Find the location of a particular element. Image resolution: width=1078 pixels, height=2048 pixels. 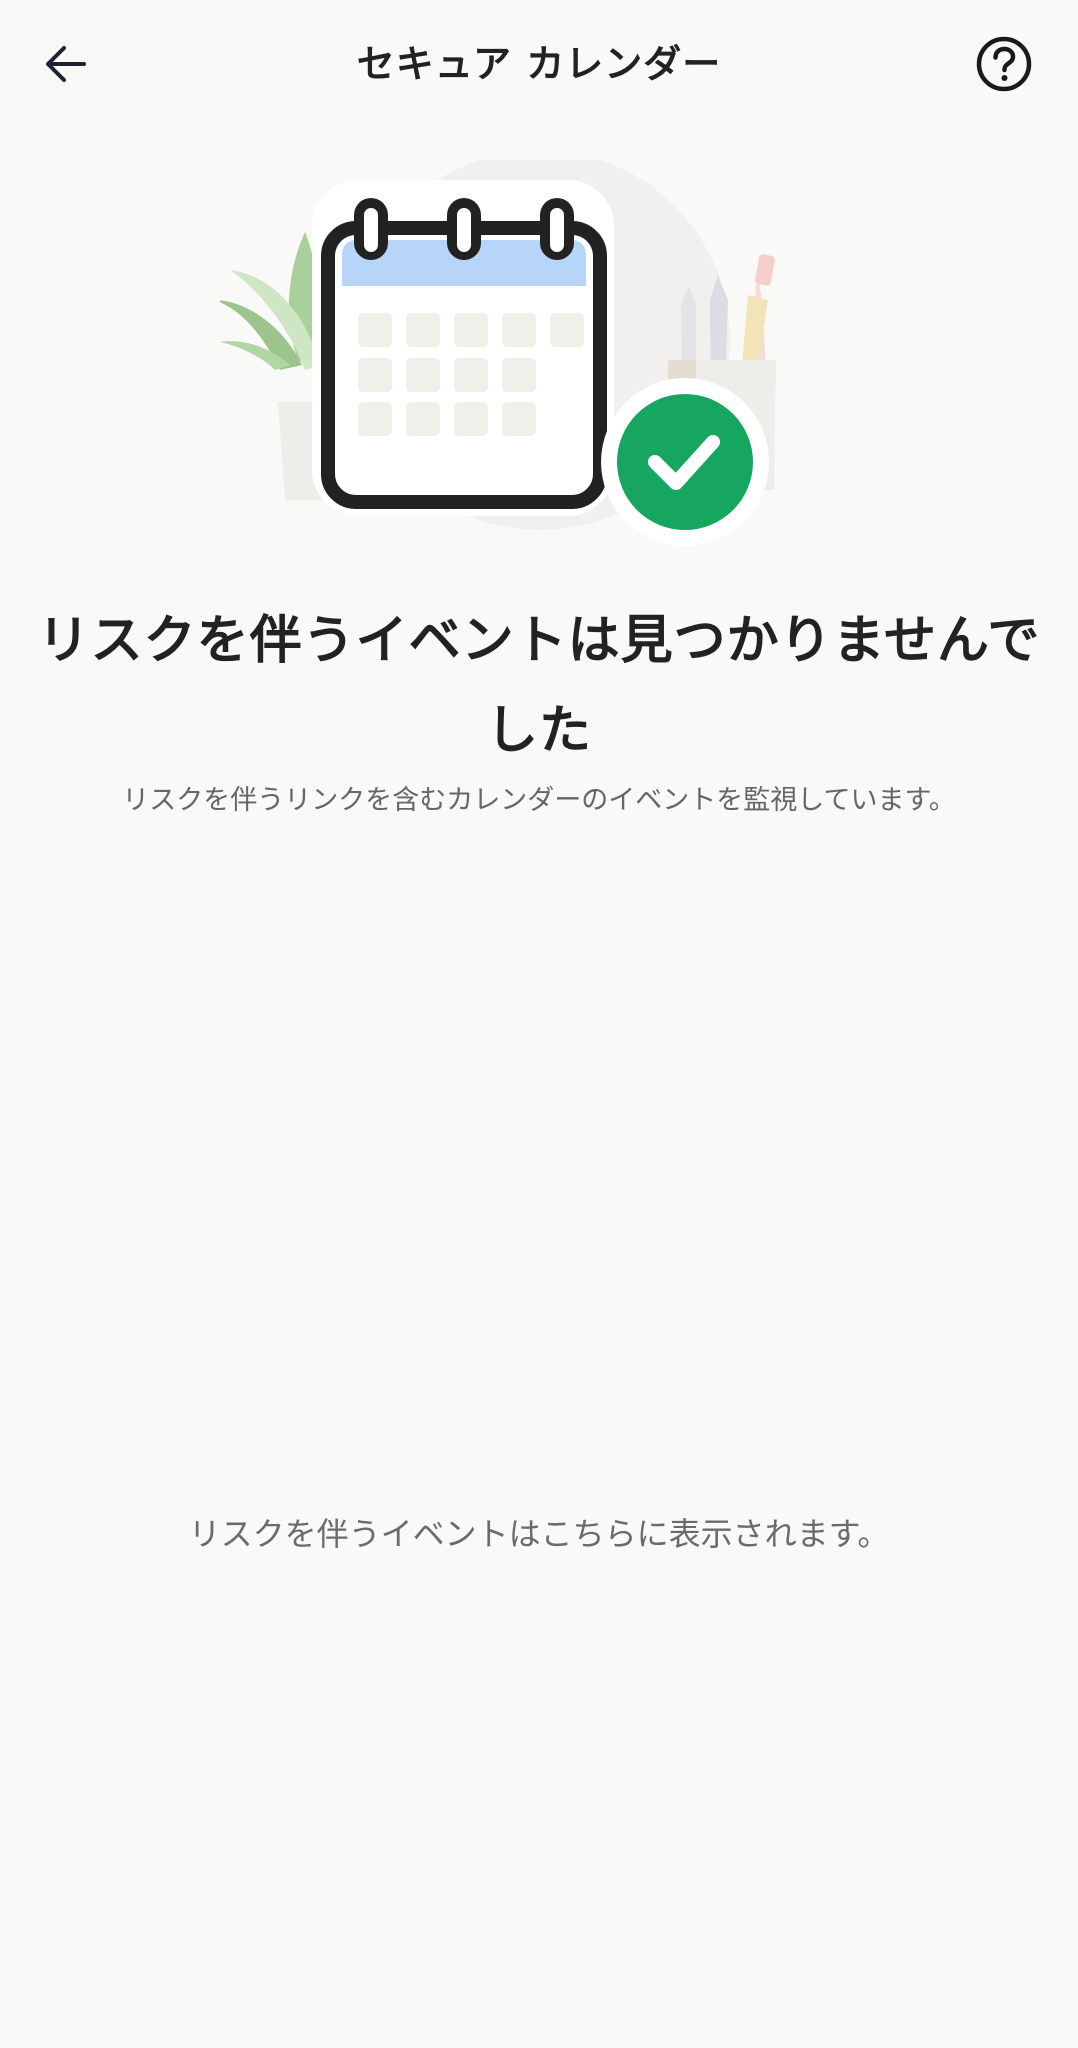

page-title: セキュア カレンダー is located at coordinates (539, 64).